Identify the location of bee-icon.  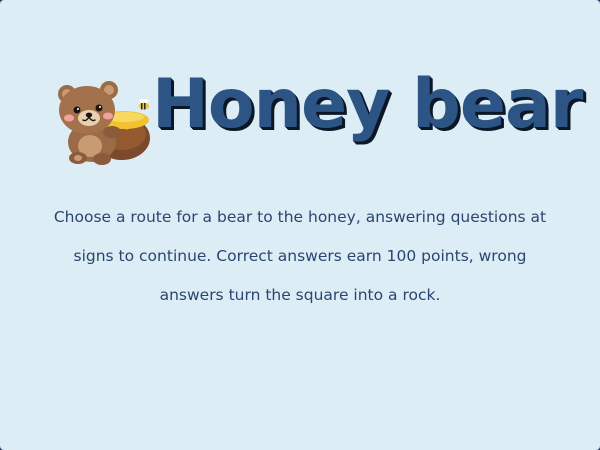
(144, 104).